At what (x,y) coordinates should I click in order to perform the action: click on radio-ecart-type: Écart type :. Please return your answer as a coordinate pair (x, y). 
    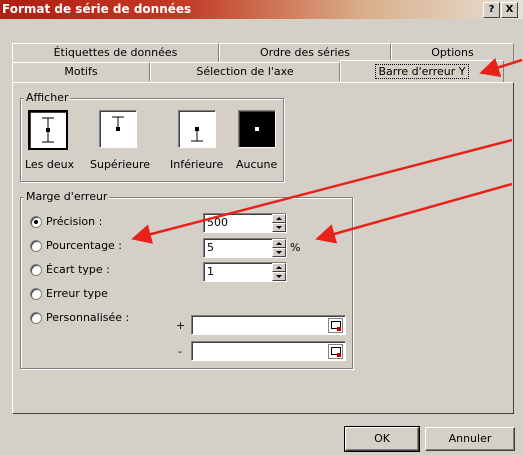
    Looking at the image, I should click on (70, 269).